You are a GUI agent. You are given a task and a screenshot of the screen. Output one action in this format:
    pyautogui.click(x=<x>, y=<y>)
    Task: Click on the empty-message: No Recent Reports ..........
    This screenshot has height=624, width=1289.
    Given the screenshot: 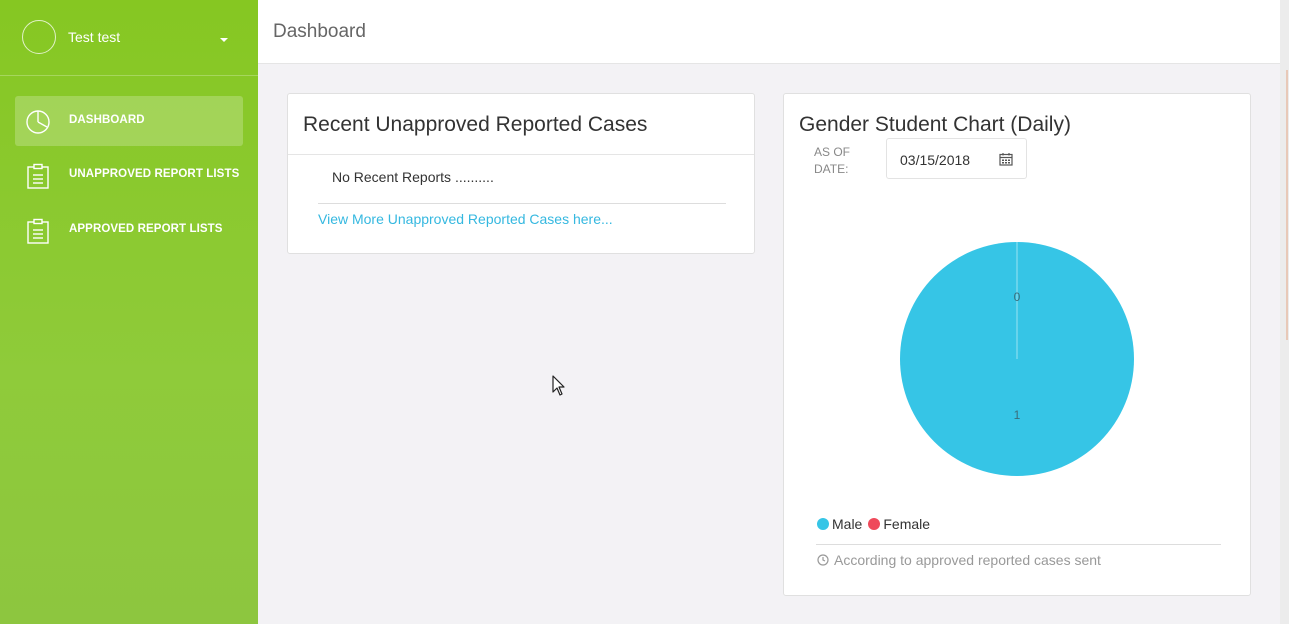 What is the action you would take?
    pyautogui.click(x=413, y=177)
    